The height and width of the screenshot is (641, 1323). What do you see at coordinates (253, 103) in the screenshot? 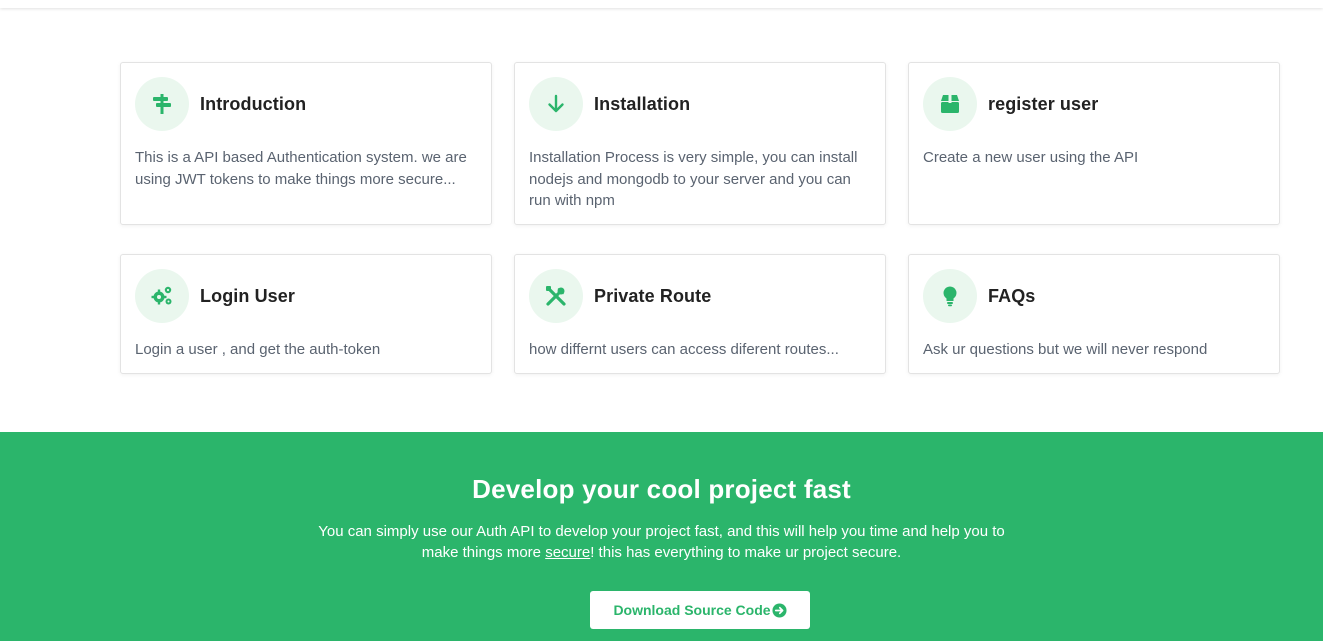
I see `card-title: Introduction` at bounding box center [253, 103].